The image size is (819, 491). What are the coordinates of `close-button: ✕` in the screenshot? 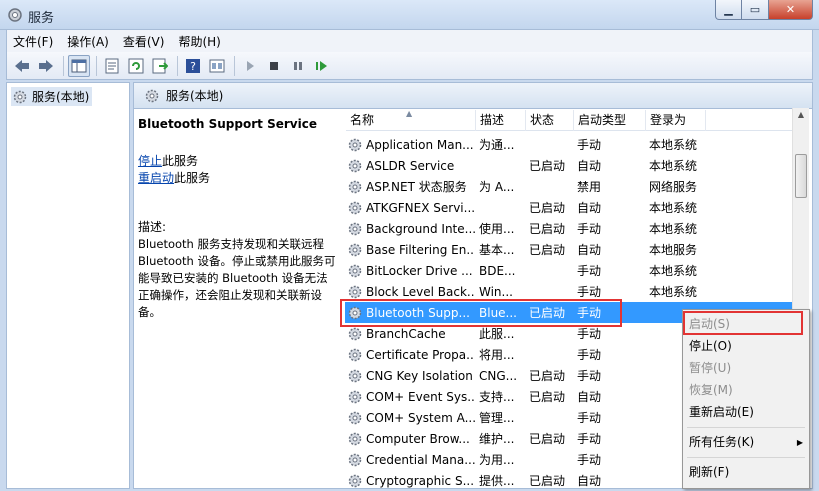 It's located at (791, 10).